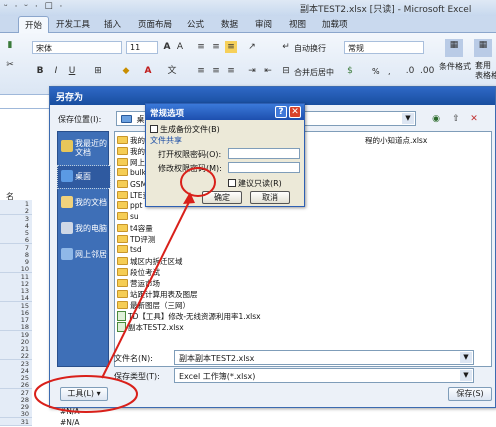 This screenshot has width=496, height=427. What do you see at coordinates (10, 65) in the screenshot?
I see `cut-icon: ✂` at bounding box center [10, 65].